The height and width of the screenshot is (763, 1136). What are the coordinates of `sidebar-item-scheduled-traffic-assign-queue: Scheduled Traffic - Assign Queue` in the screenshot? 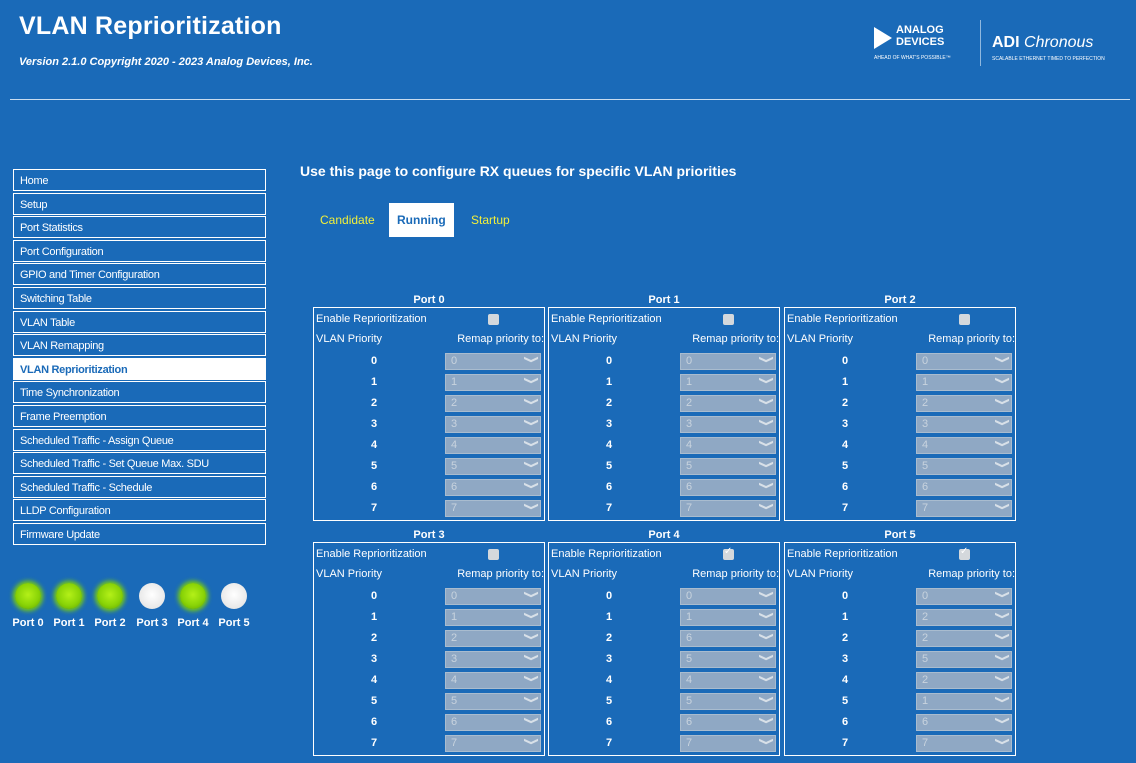 It's located at (139, 439).